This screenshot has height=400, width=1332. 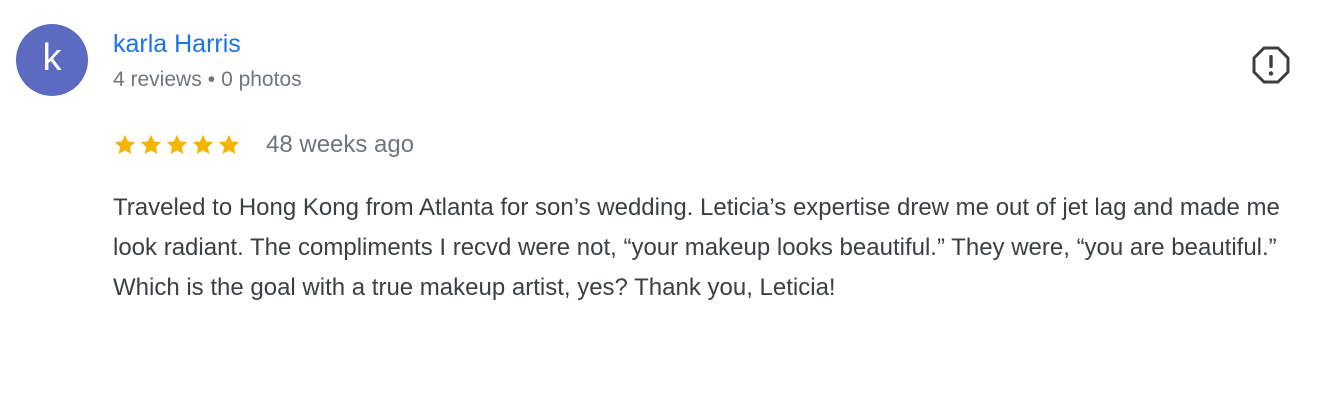 I want to click on star-rating, so click(x=177, y=145).